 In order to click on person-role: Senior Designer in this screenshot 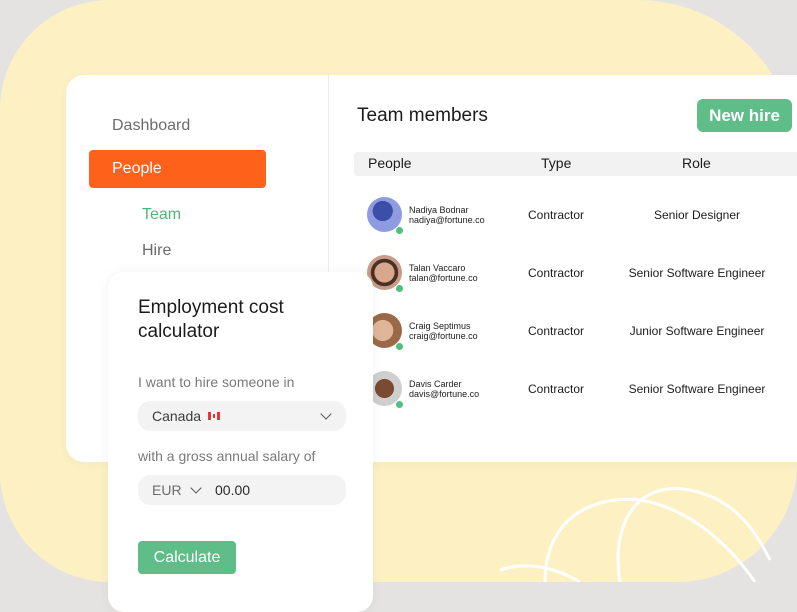, I will do `click(697, 215)`.